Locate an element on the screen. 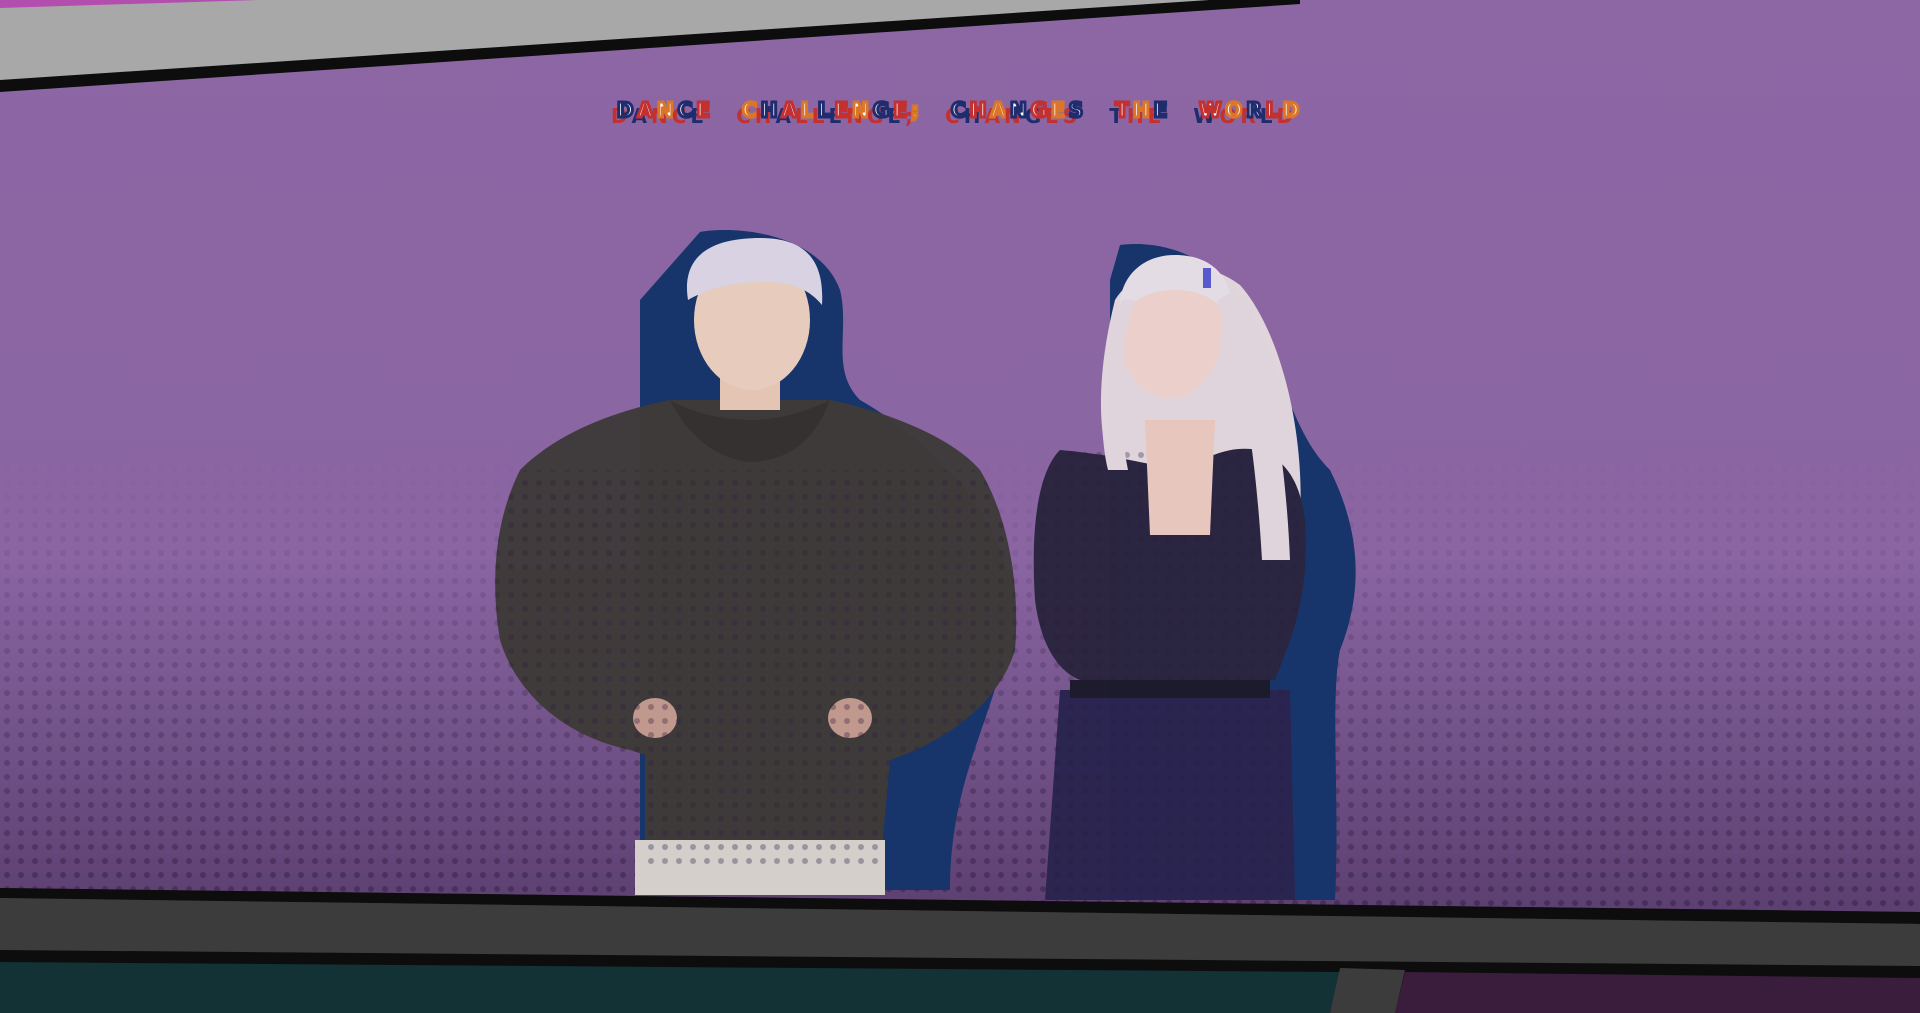 This screenshot has width=1920, height=1013. title-letter: T is located at coordinates (1123, 110).